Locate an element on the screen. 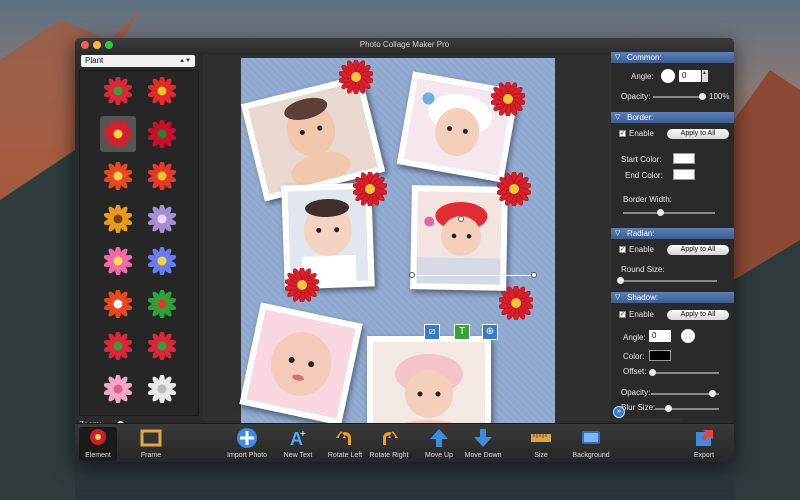 The image size is (800, 500). effects-icon: ⊕ is located at coordinates (490, 332).